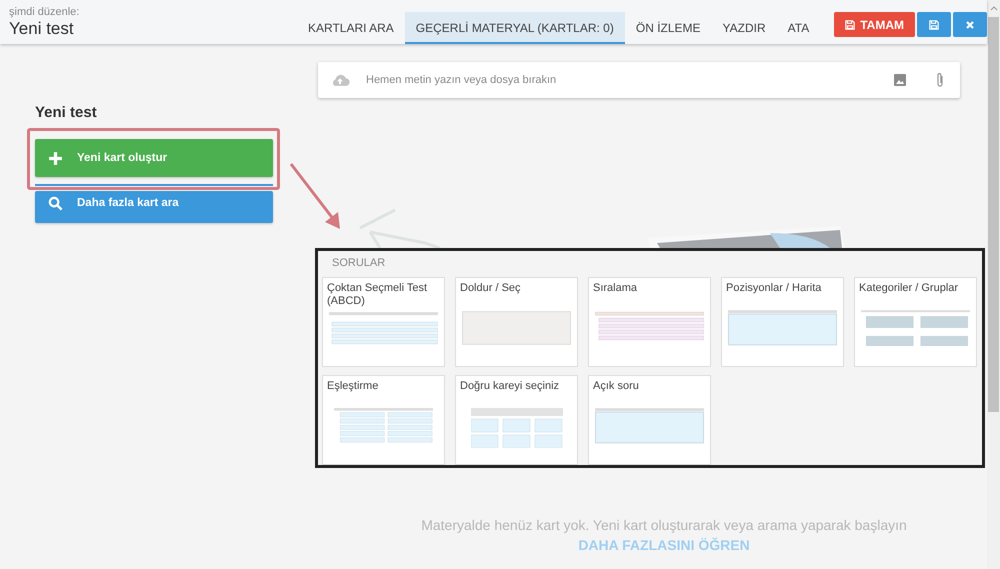 The height and width of the screenshot is (569, 1000). Describe the element at coordinates (516, 328) in the screenshot. I see `fill-preview-icon` at that location.